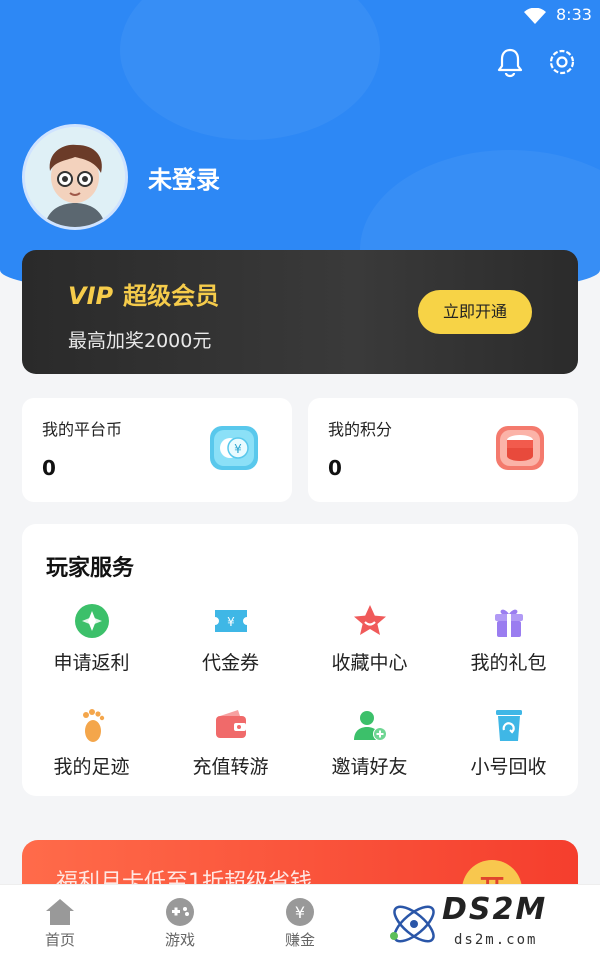 This screenshot has width=600, height=961. What do you see at coordinates (91, 296) in the screenshot?
I see `vip-badge: VIP` at bounding box center [91, 296].